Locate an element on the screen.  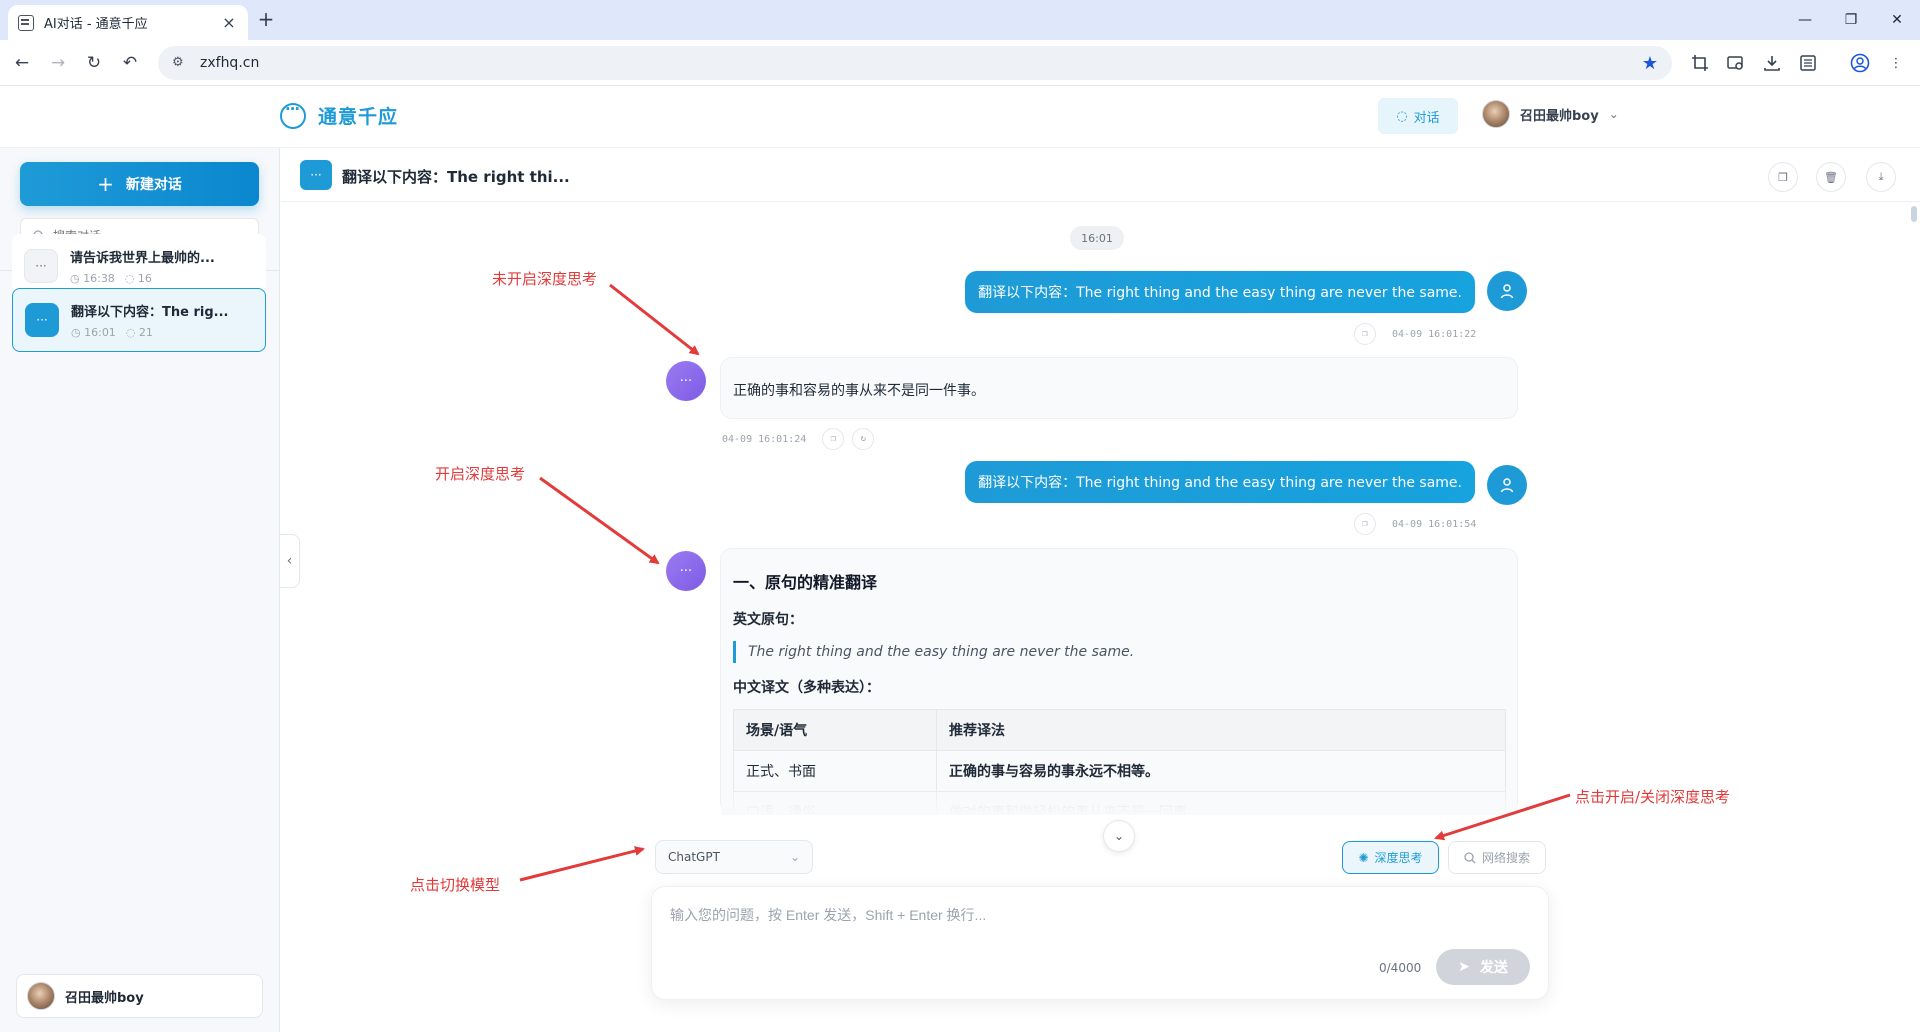
lightbulb-icon: ✺ is located at coordinates (1363, 857).